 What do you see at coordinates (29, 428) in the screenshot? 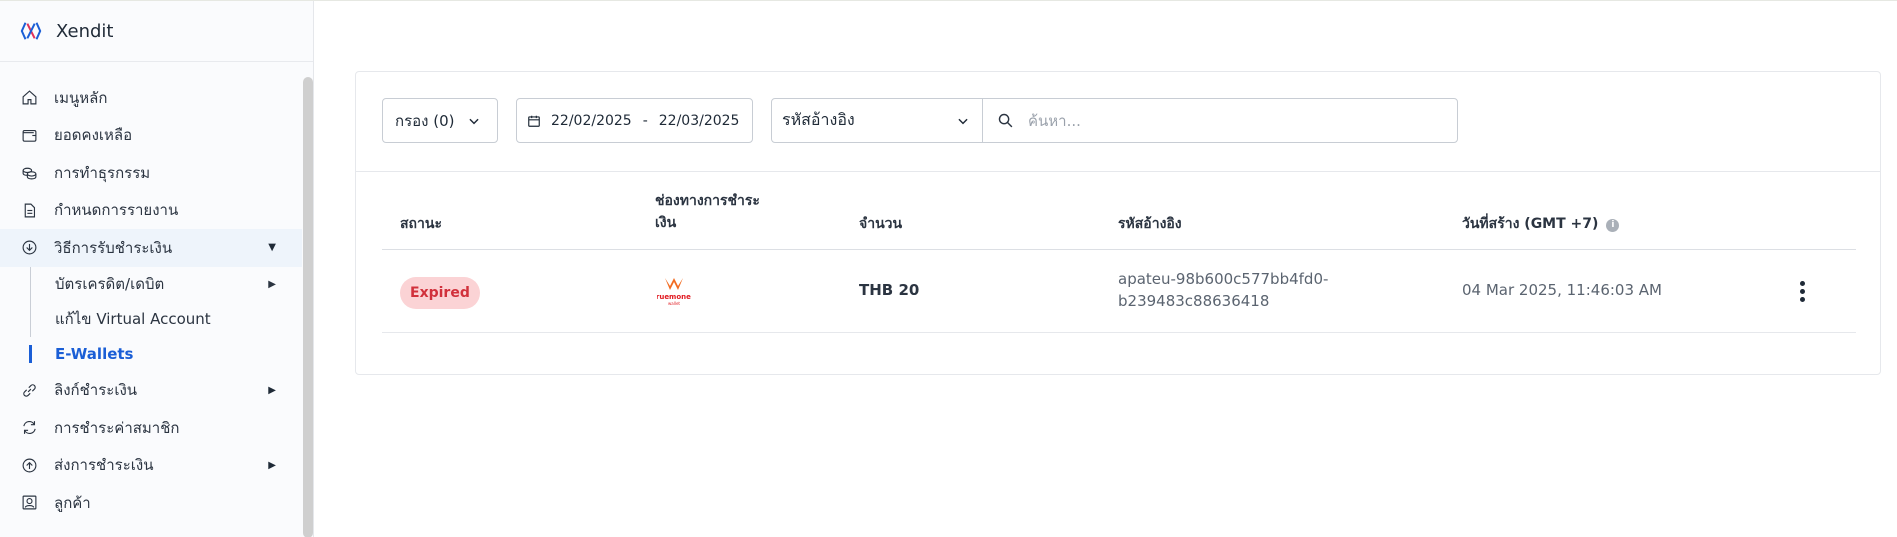
I see `refresh-icon` at bounding box center [29, 428].